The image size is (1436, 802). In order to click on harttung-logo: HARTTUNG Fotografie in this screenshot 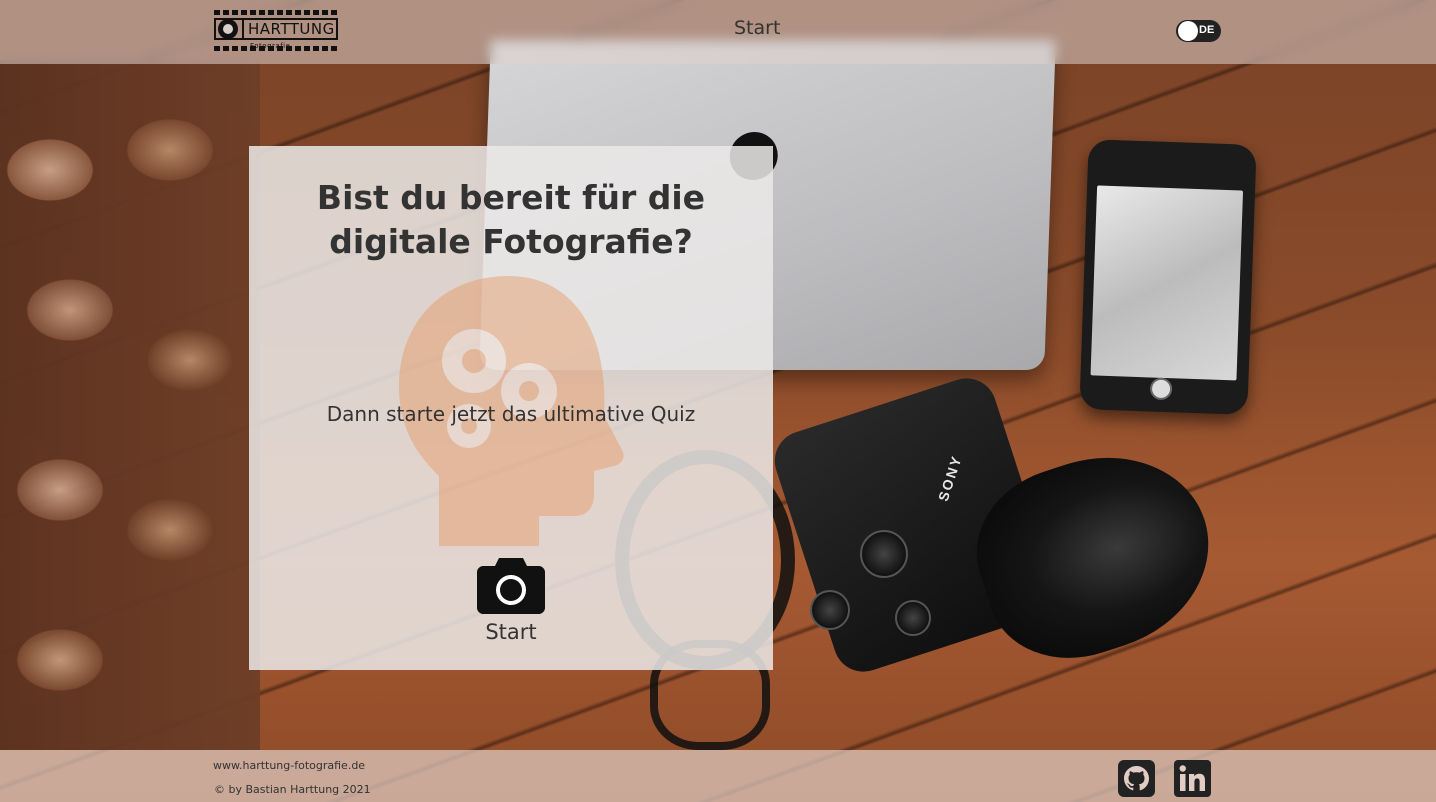, I will do `click(276, 31)`.